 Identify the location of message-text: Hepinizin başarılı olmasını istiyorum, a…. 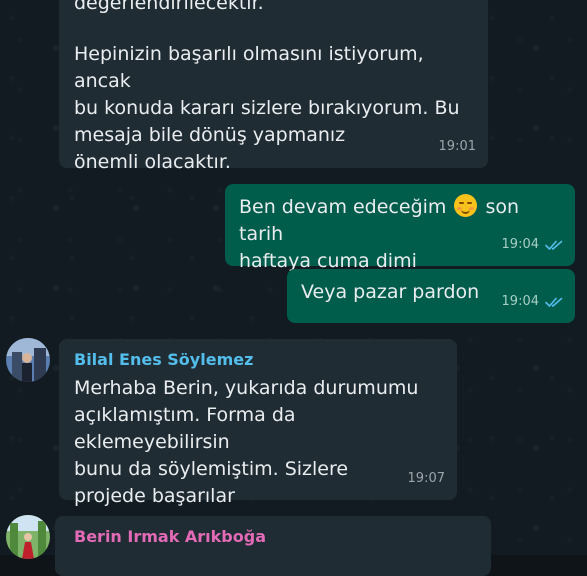
(267, 108).